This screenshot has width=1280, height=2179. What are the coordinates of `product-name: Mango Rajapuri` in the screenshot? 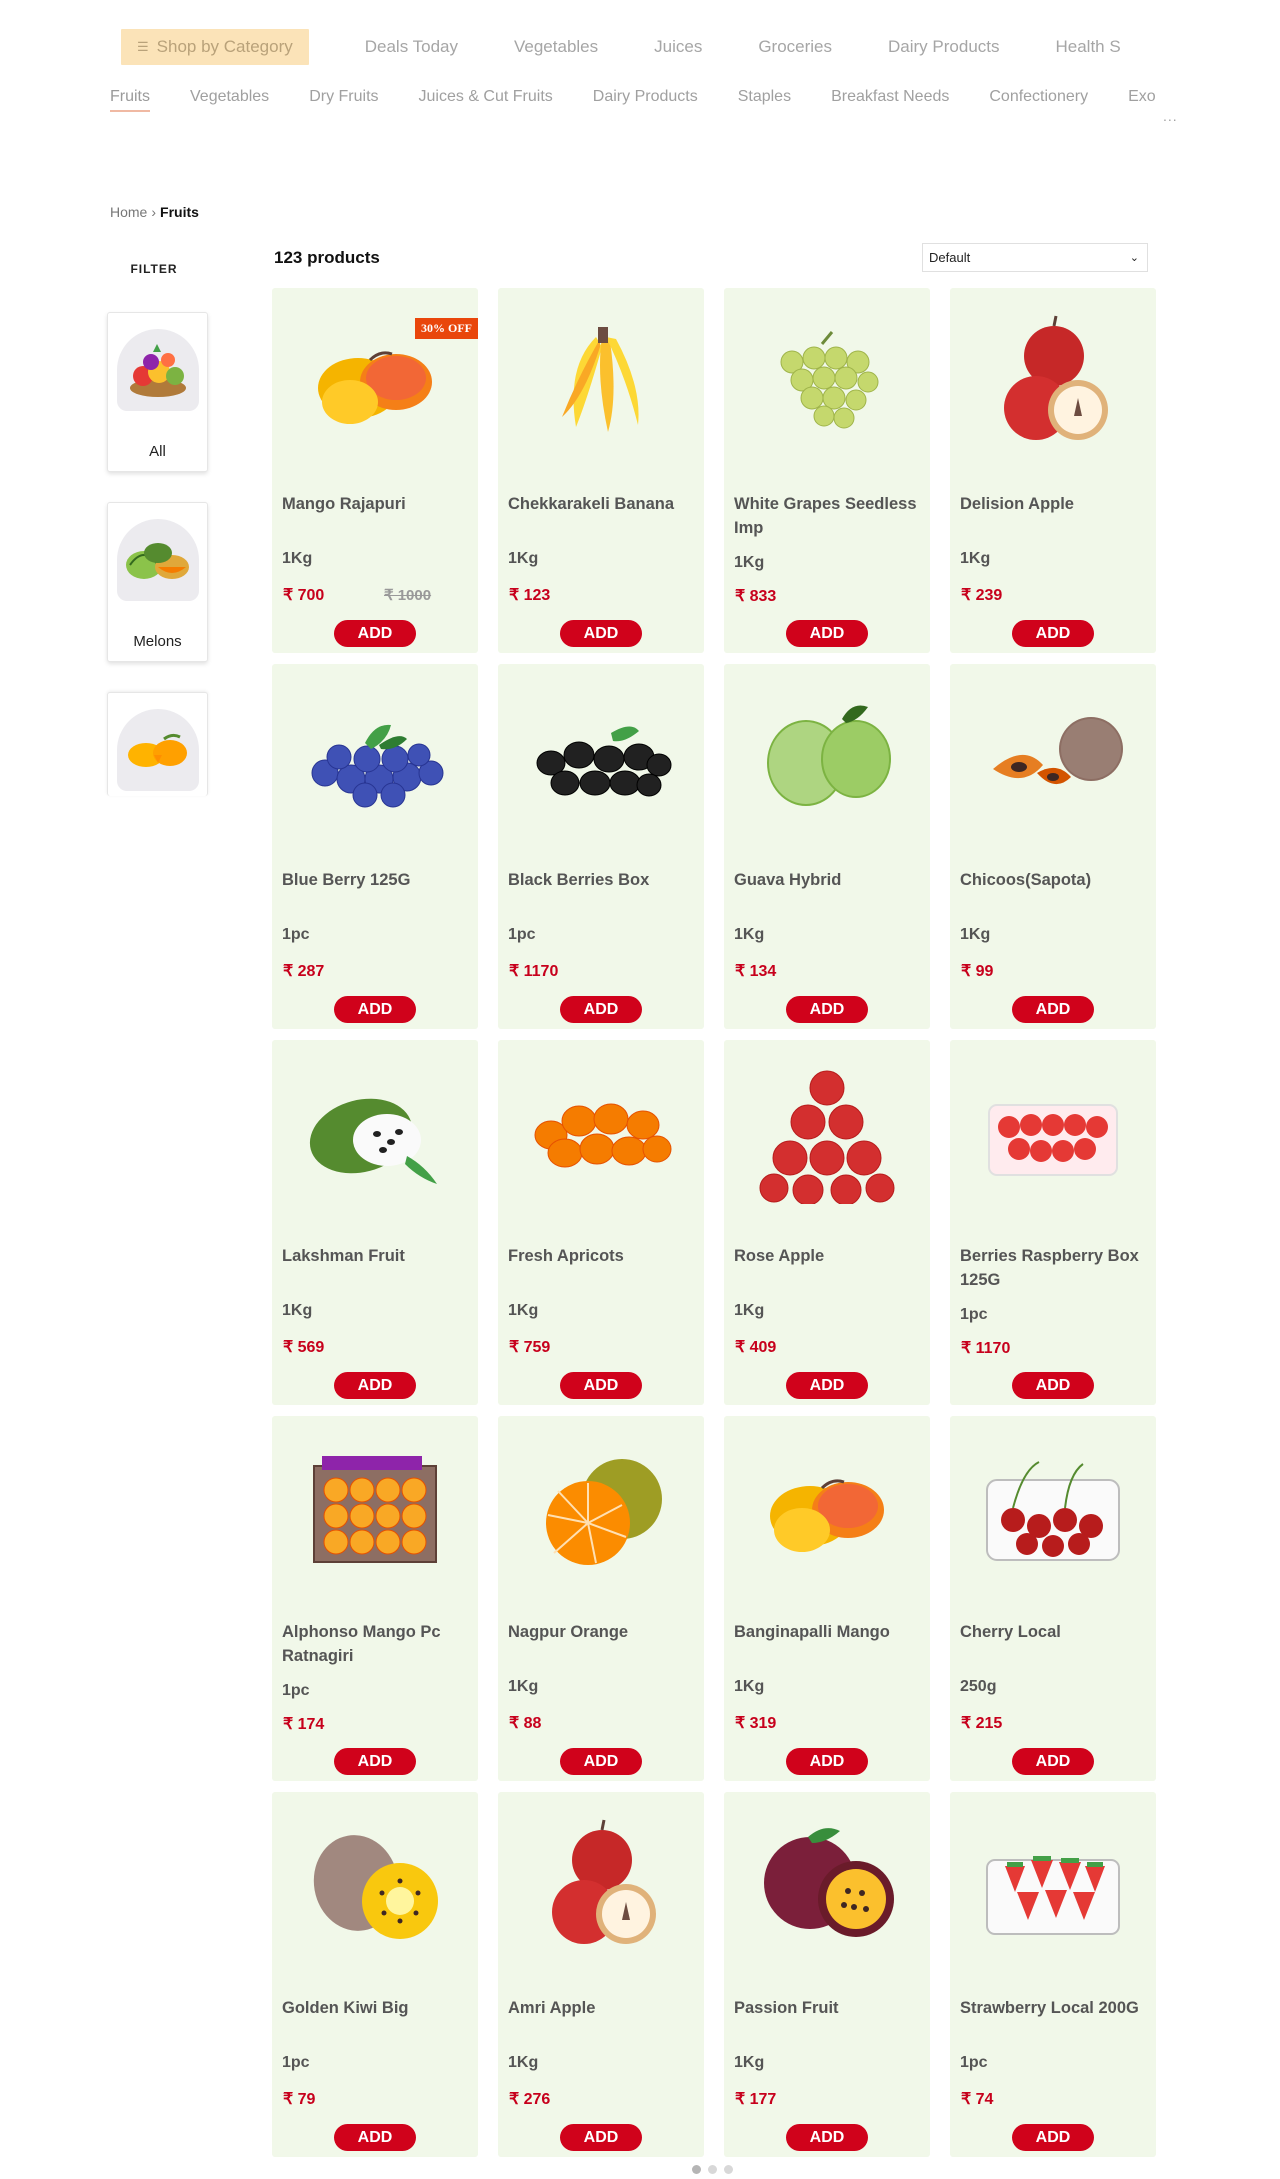 It's located at (377, 504).